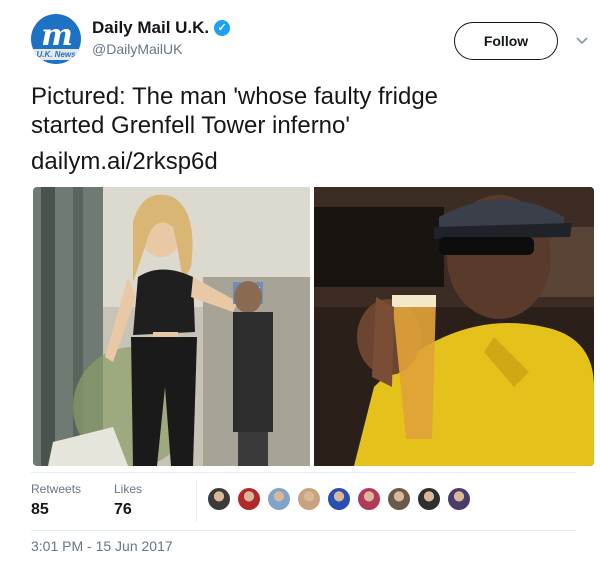  What do you see at coordinates (303, 530) in the screenshot?
I see `stats-divider-bottom` at bounding box center [303, 530].